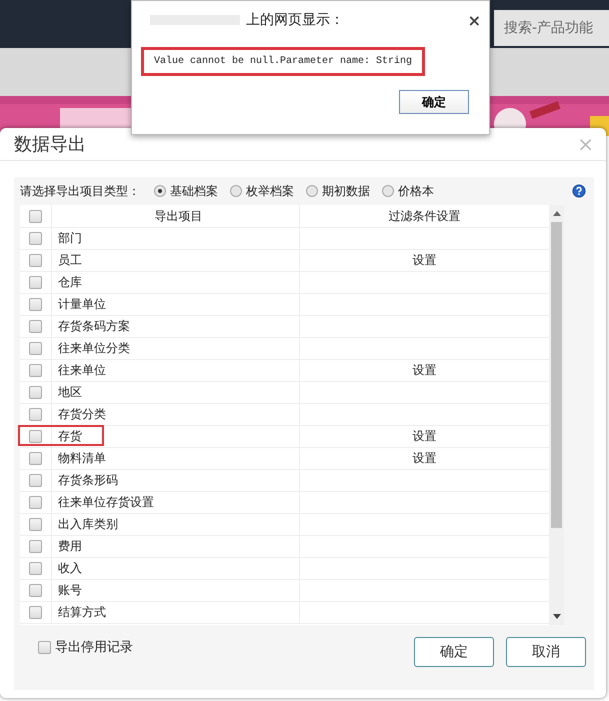 The width and height of the screenshot is (609, 701). Describe the element at coordinates (176, 480) in the screenshot. I see `table-cell: 存货条形码` at that location.